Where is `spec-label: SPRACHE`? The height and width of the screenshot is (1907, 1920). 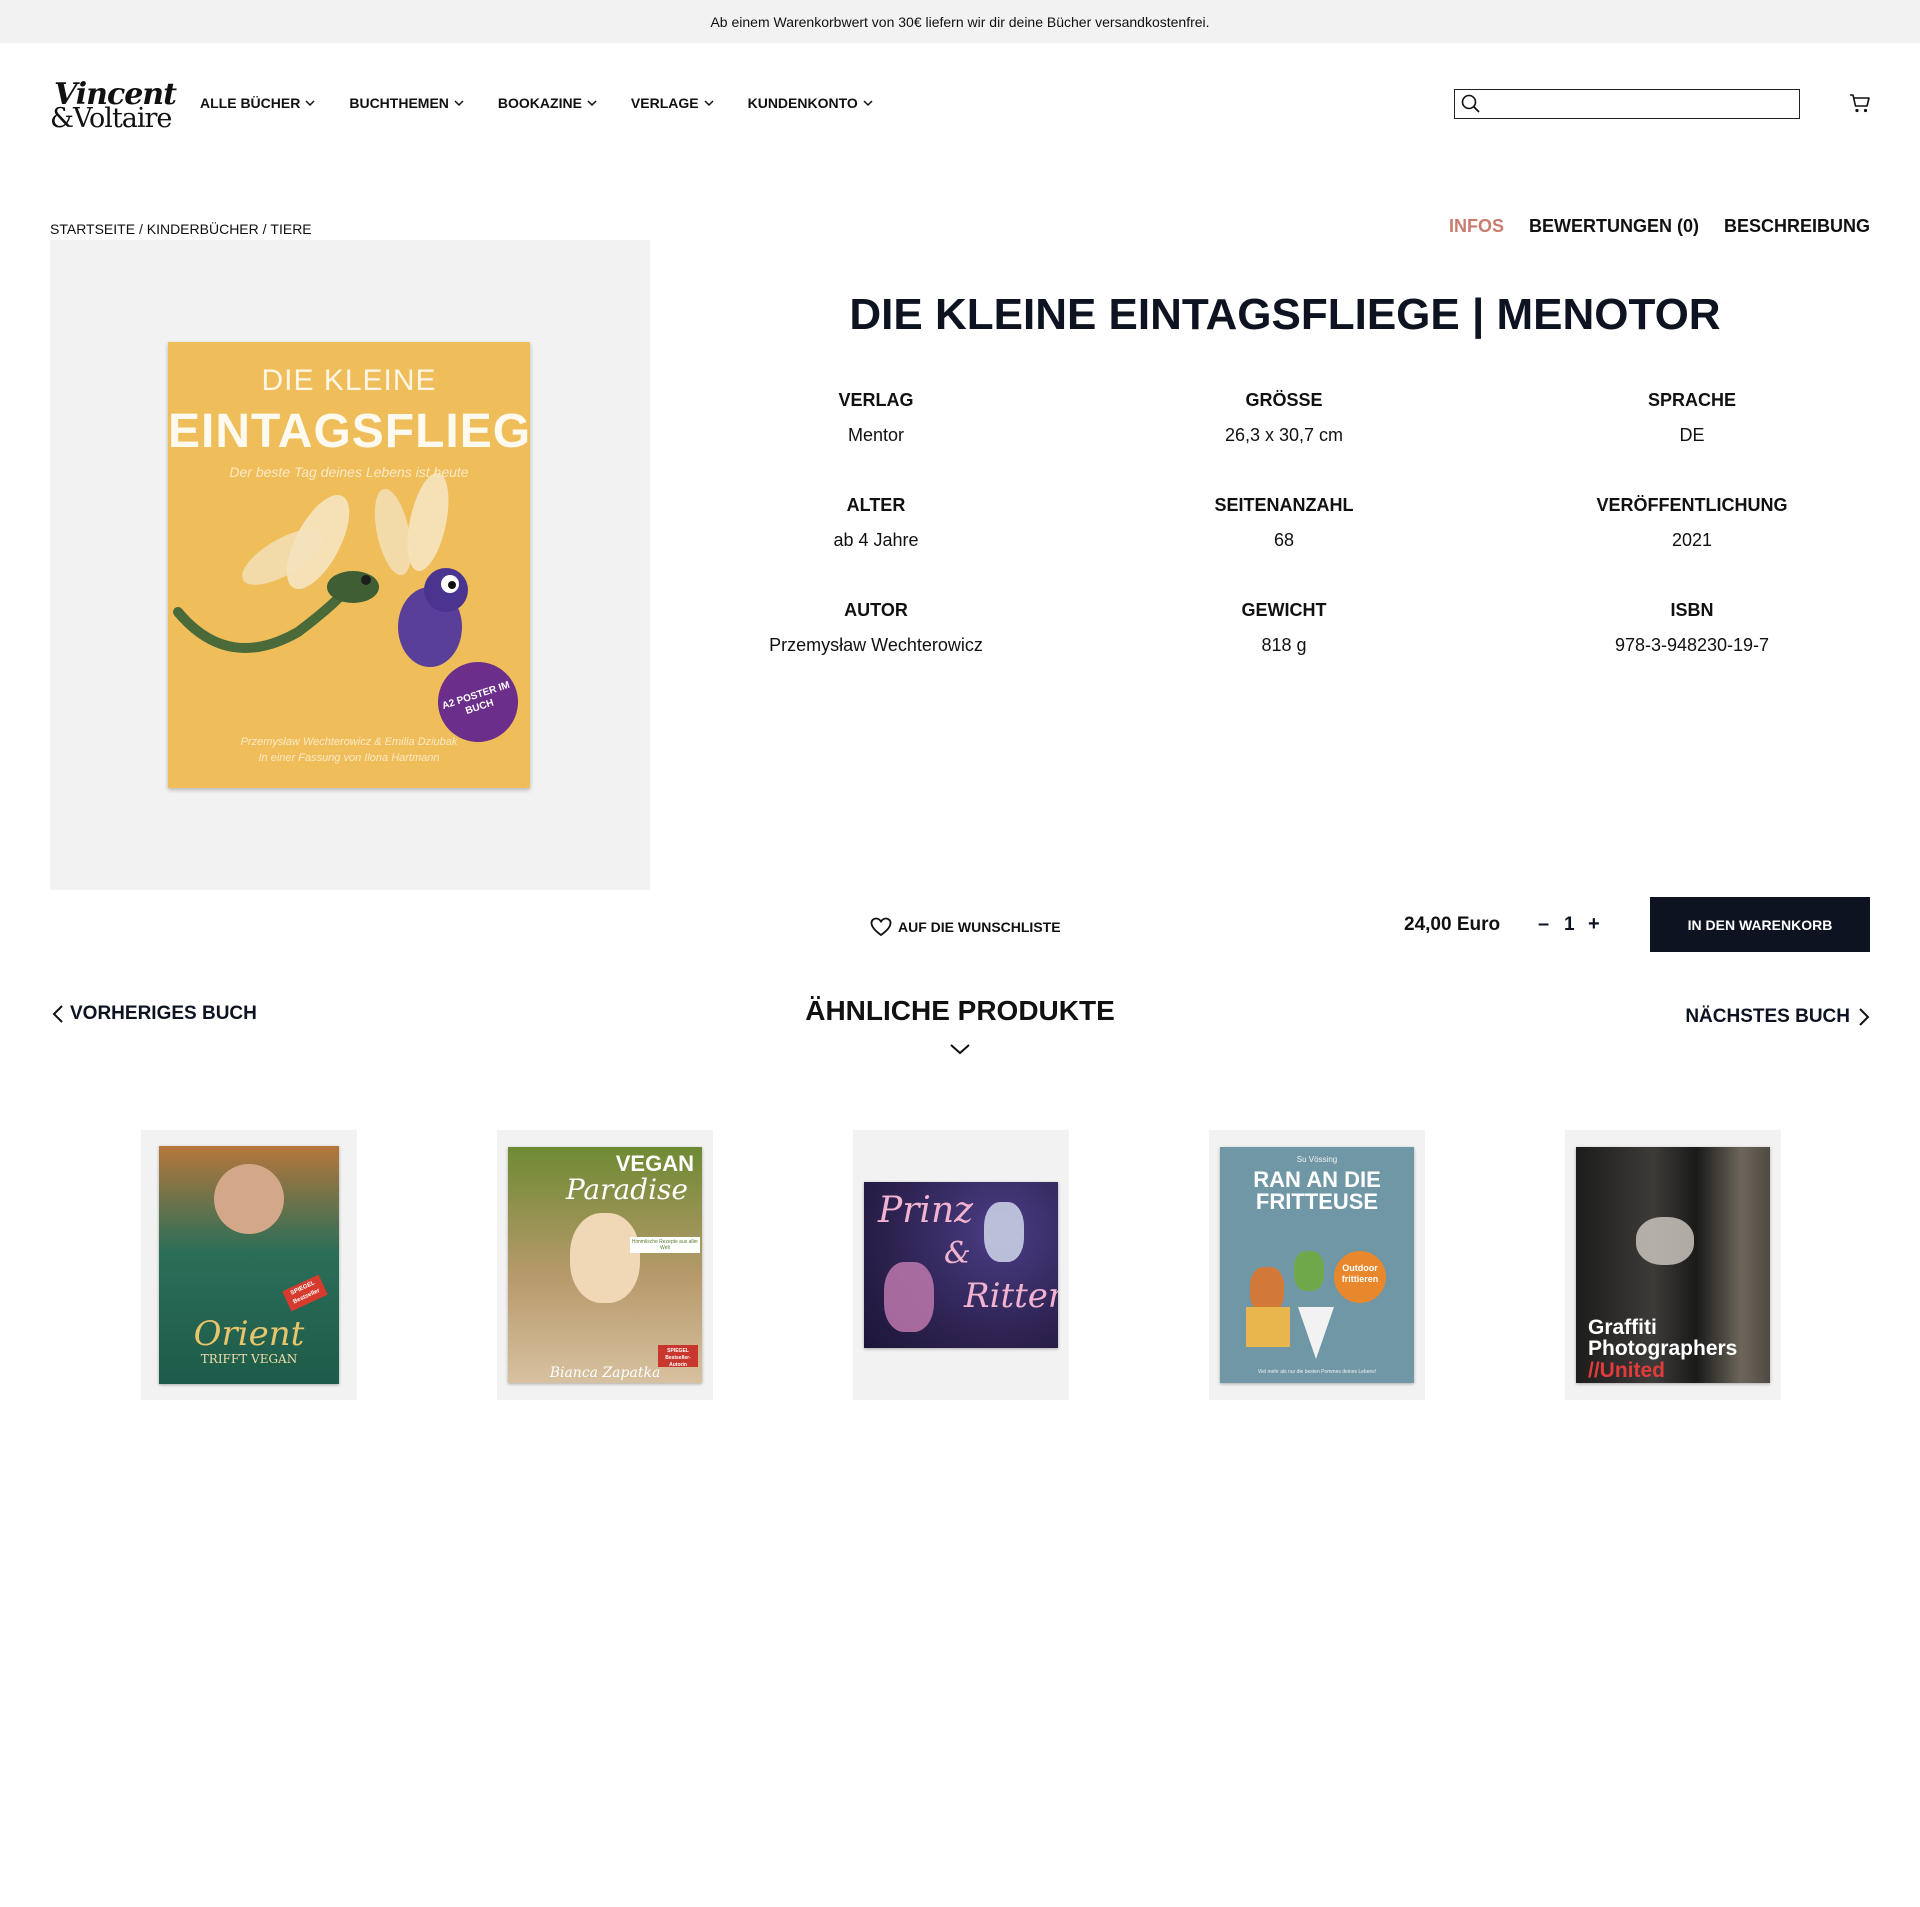
spec-label: SPRACHE is located at coordinates (1691, 400).